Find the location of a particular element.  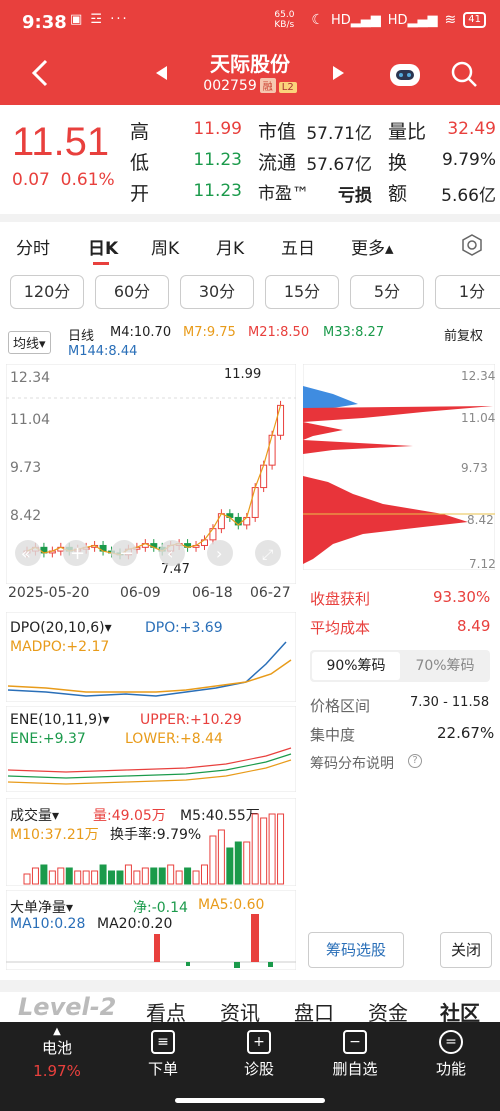

nav-battery: ▲ 电池 1.97% is located at coordinates (57, 1053).